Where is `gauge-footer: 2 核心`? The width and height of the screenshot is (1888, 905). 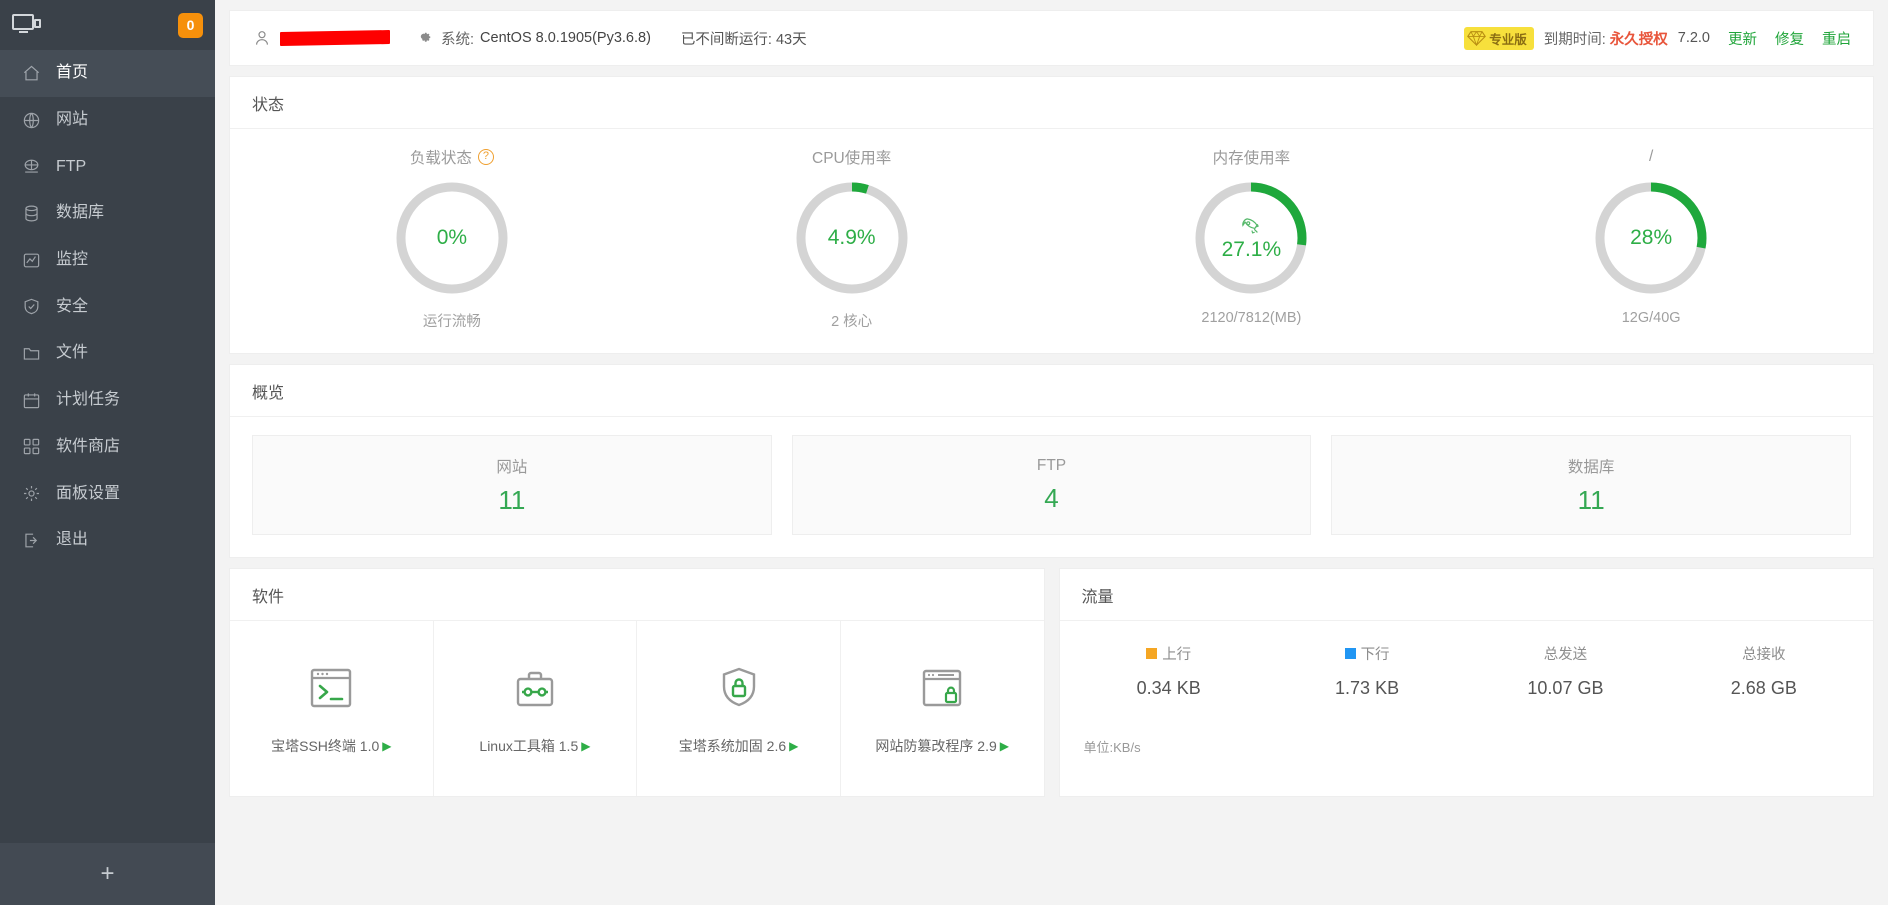
gauge-footer: 2 核心 is located at coordinates (852, 322).